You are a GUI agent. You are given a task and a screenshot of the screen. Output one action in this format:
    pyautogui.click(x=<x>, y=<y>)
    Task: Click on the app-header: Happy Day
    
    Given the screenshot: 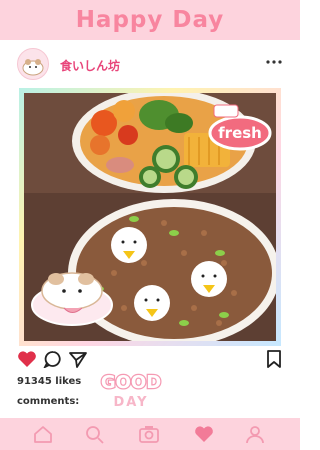 What is the action you would take?
    pyautogui.click(x=150, y=20)
    